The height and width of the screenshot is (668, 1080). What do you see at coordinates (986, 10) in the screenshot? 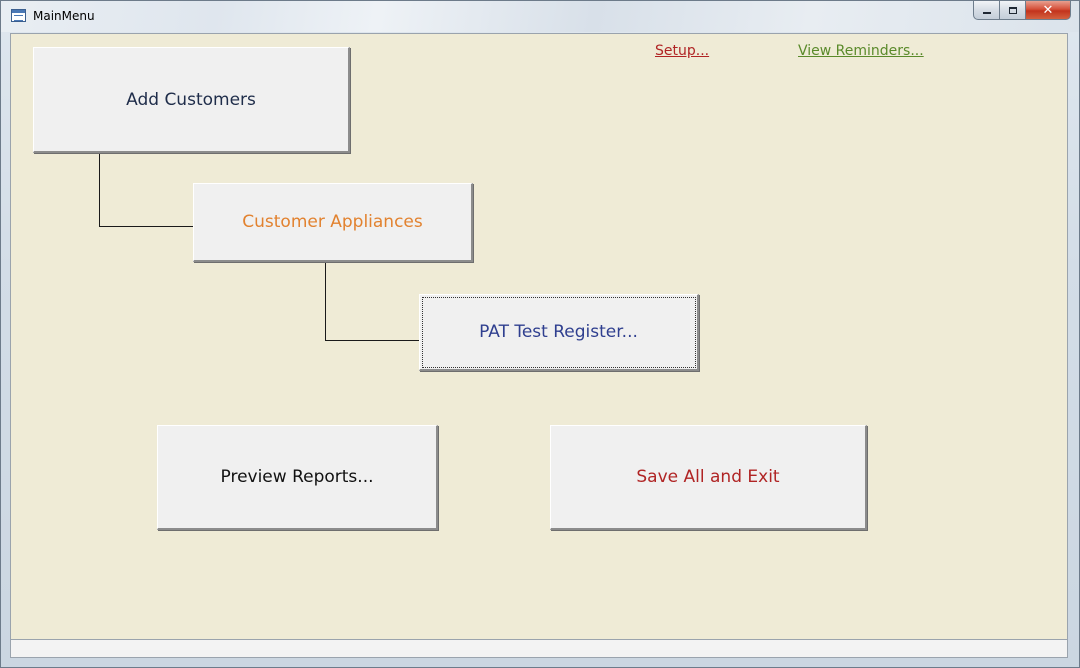
I see `minimize-button` at bounding box center [986, 10].